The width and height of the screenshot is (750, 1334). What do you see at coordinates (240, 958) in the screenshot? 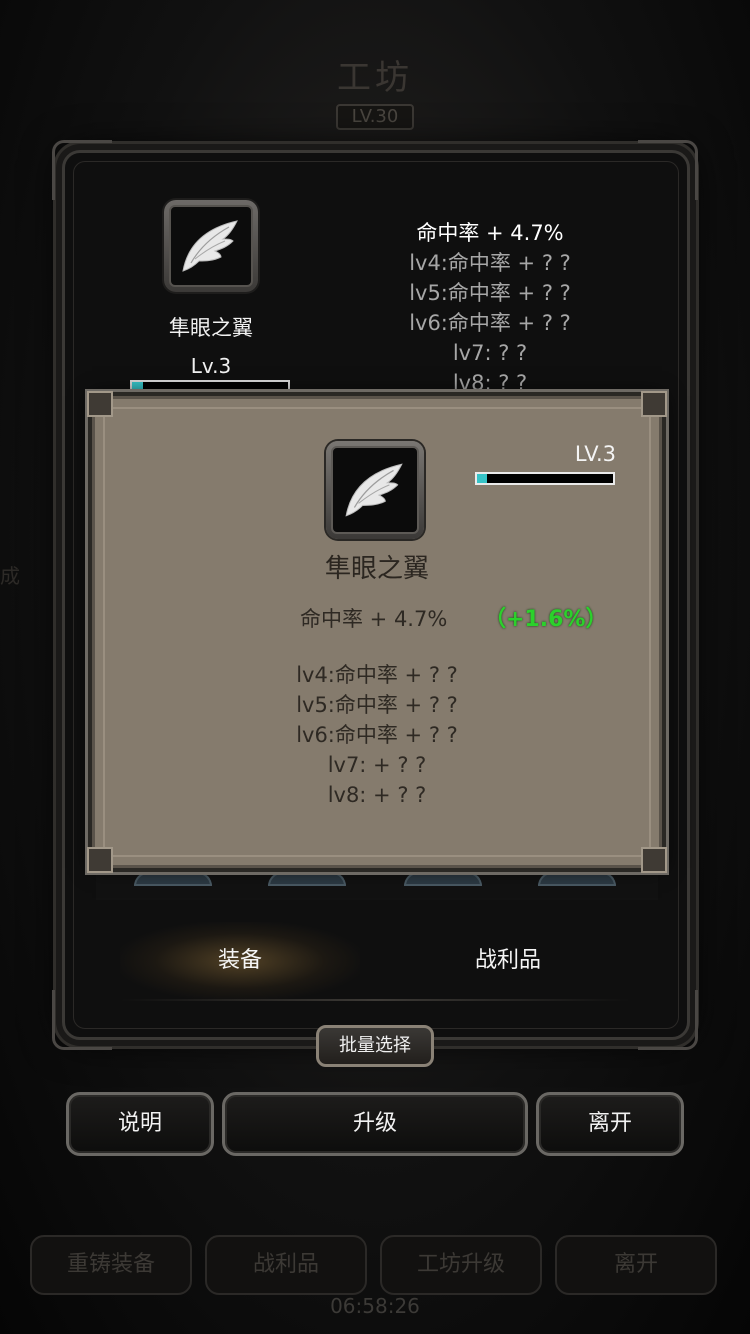
I see `tab-equipment: 装备` at bounding box center [240, 958].